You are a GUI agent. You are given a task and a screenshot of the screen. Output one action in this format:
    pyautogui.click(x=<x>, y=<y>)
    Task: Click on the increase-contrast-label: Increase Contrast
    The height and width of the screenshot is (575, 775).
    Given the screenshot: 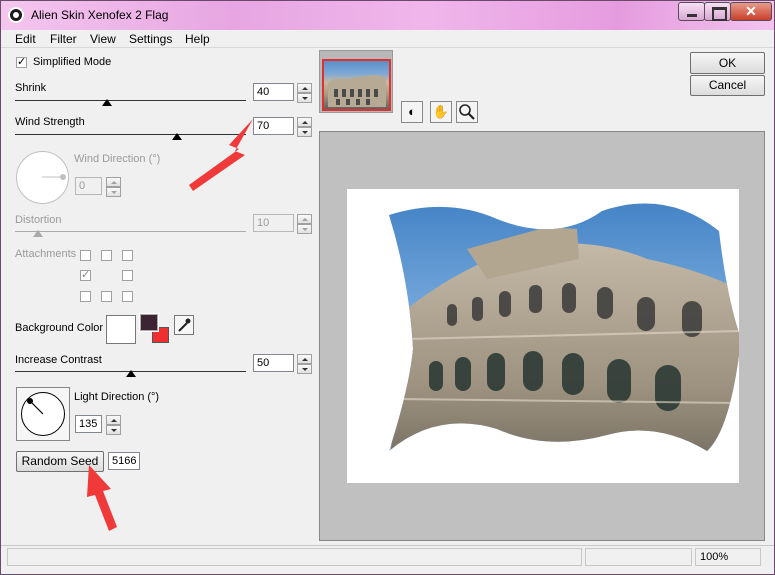 What is the action you would take?
    pyautogui.click(x=58, y=360)
    